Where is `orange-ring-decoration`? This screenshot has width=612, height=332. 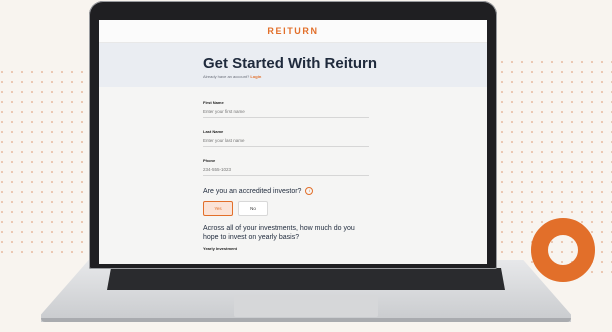
orange-ring-decoration is located at coordinates (563, 250).